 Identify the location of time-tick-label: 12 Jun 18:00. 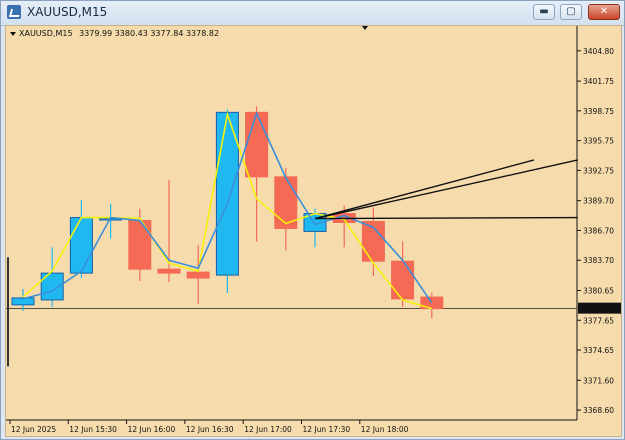
(385, 429).